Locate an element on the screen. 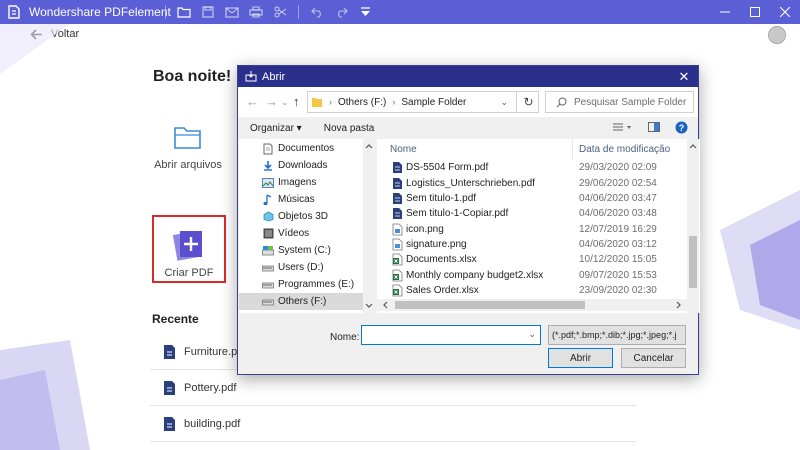  file-list-scrollbar is located at coordinates (693, 226).